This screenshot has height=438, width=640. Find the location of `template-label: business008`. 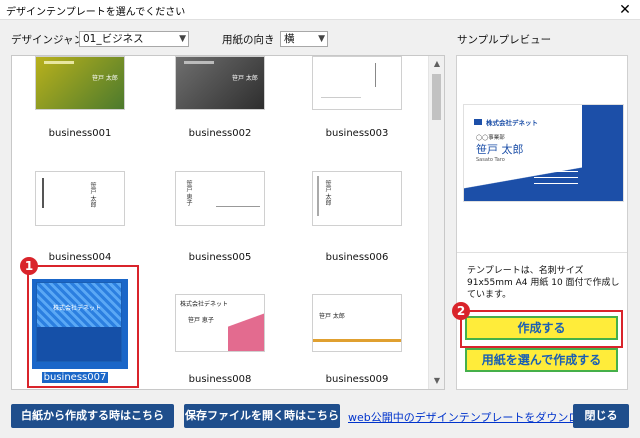

template-label: business008 is located at coordinates (220, 379).